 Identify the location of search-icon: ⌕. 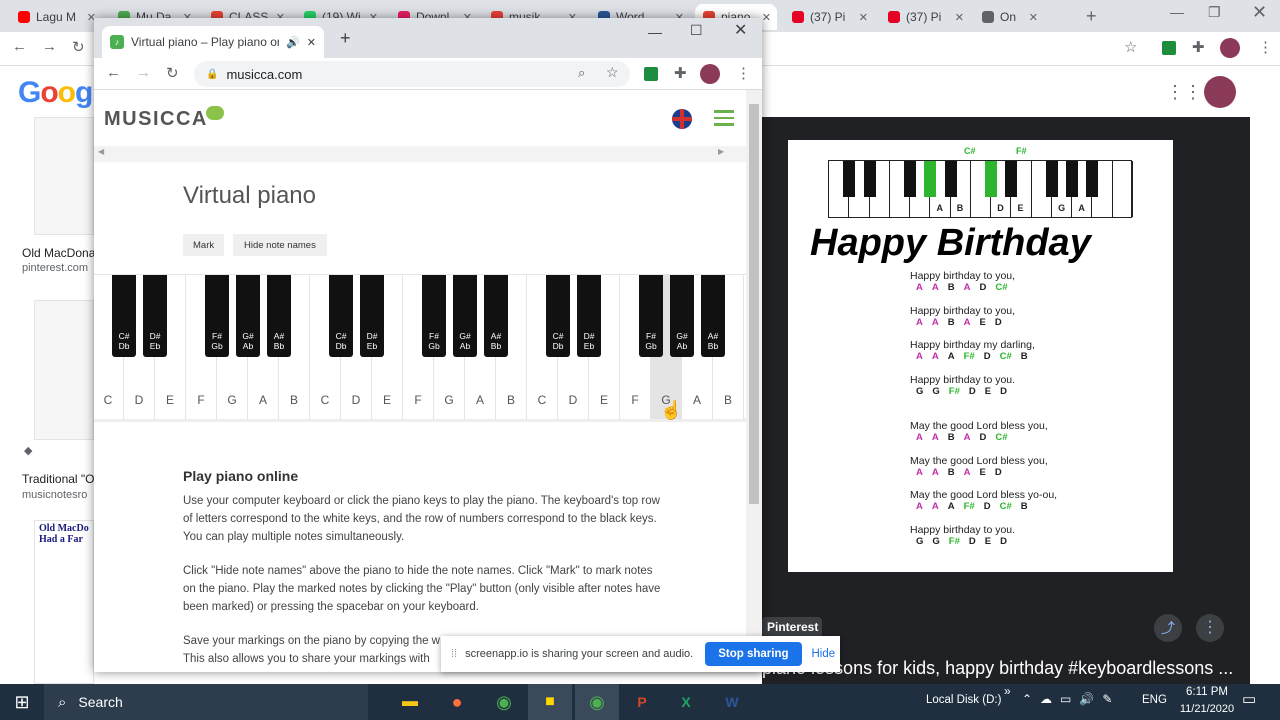
(581, 73).